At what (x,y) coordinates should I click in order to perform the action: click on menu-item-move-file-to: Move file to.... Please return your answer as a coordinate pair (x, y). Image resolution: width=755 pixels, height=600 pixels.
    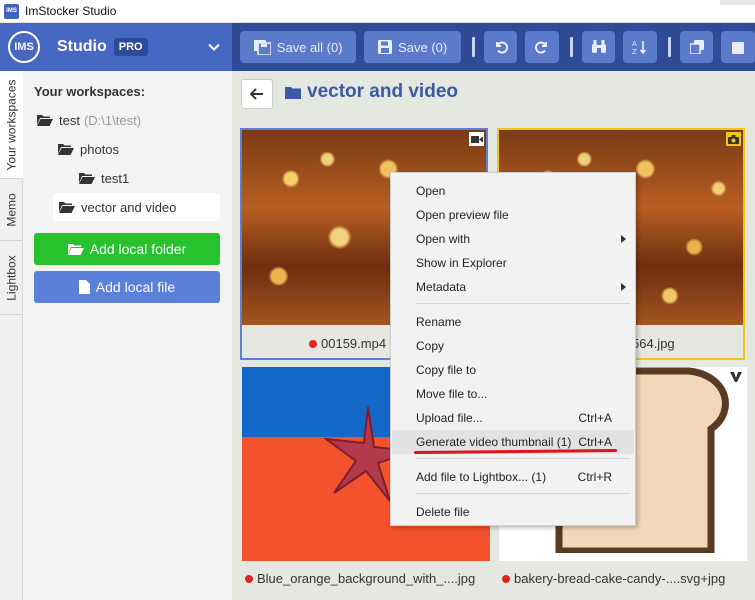
    Looking at the image, I should click on (513, 394).